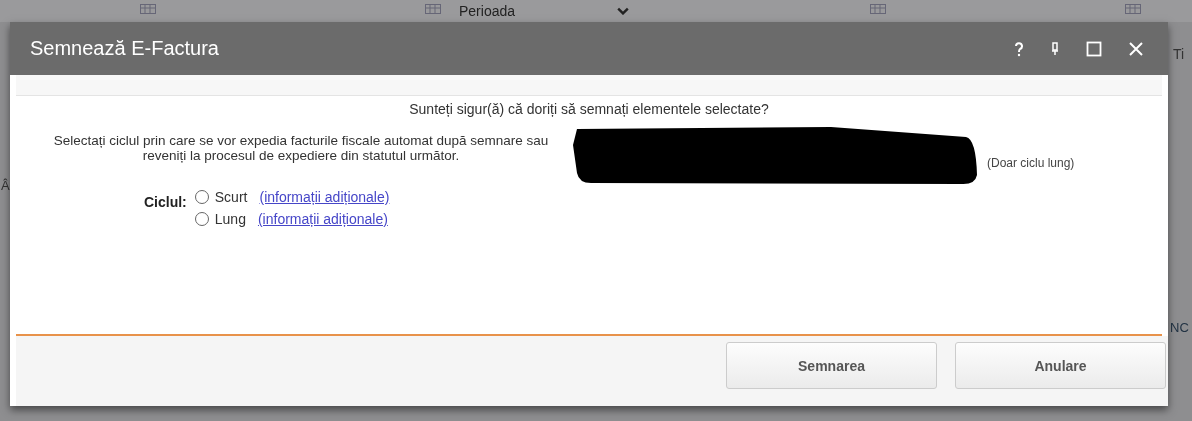 Image resolution: width=1192 pixels, height=421 pixels. What do you see at coordinates (1019, 48) in the screenshot?
I see `help-icon` at bounding box center [1019, 48].